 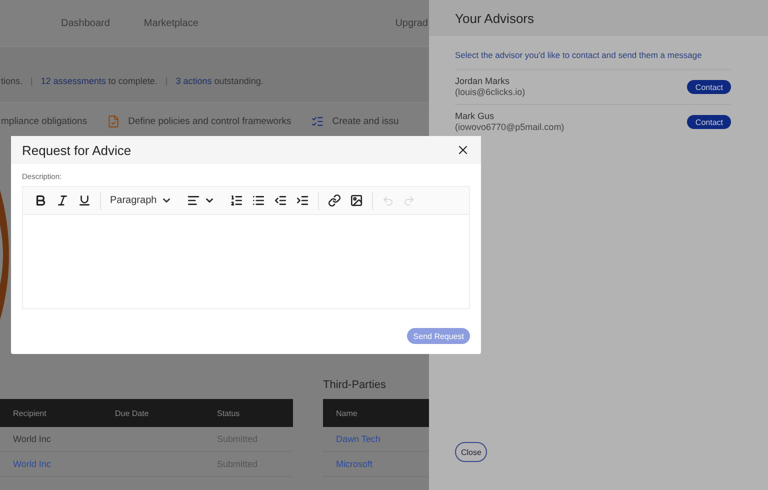 What do you see at coordinates (382, 464) in the screenshot?
I see `third-party-link: Microsoft` at bounding box center [382, 464].